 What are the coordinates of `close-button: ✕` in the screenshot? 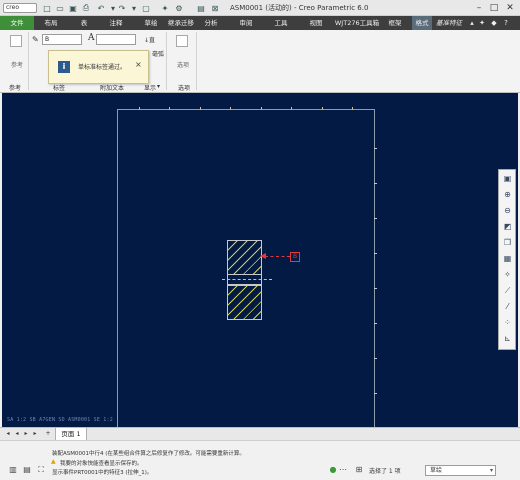 It's located at (510, 7).